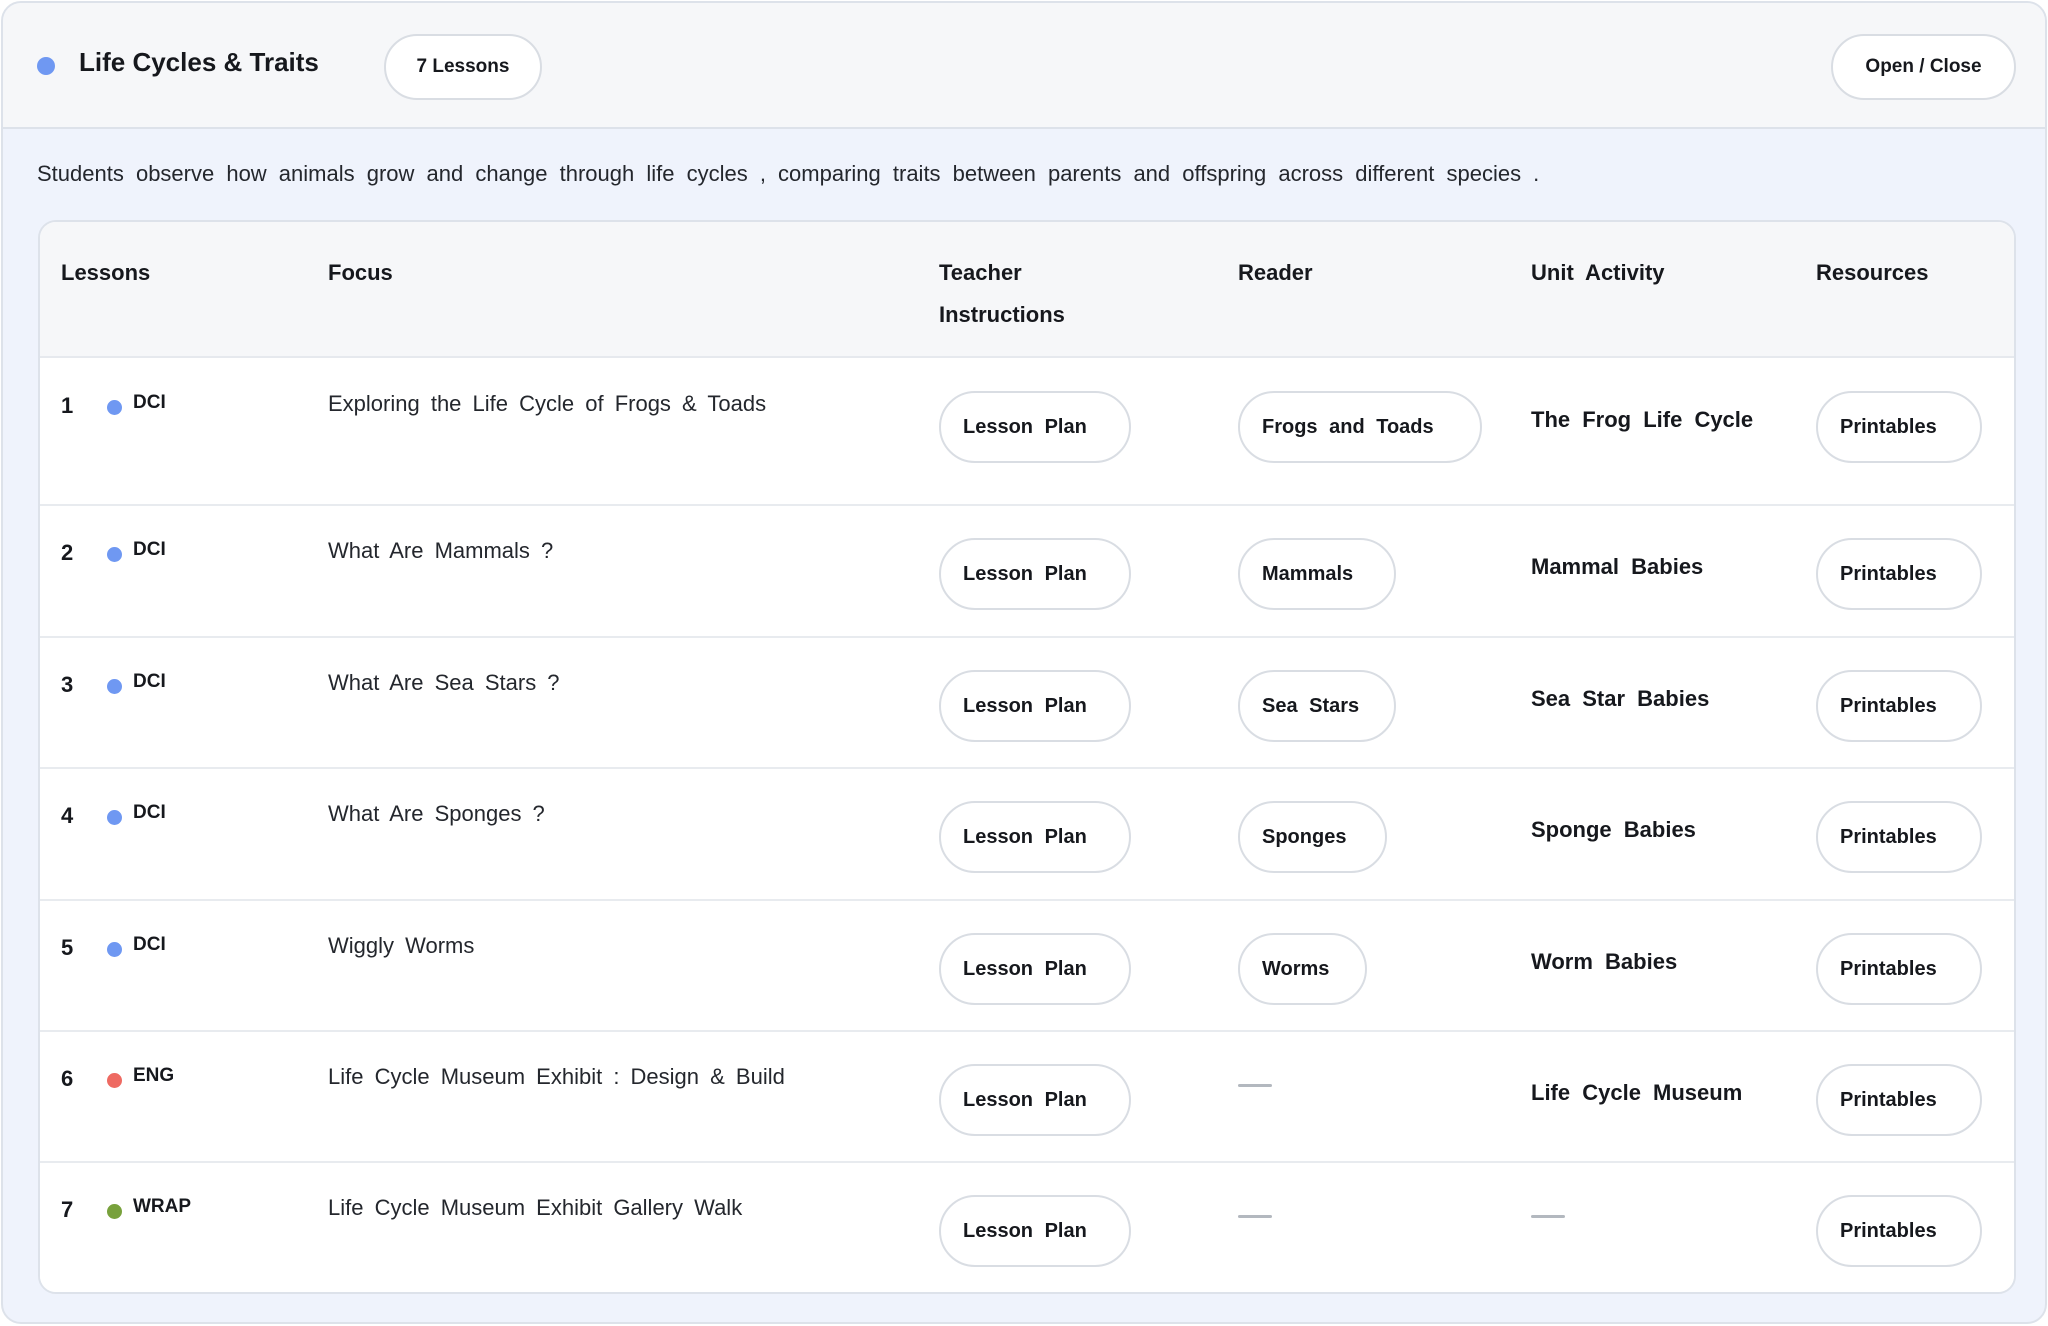 This screenshot has width=2048, height=1326. Describe the element at coordinates (162, 1206) in the screenshot. I see `lesson-tag: WRAP` at that location.